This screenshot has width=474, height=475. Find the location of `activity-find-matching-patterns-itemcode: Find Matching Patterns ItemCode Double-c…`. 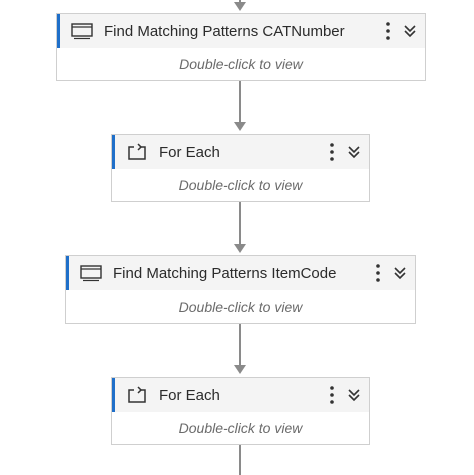

activity-find-matching-patterns-itemcode: Find Matching Patterns ItemCode Double-c… is located at coordinates (240, 289).